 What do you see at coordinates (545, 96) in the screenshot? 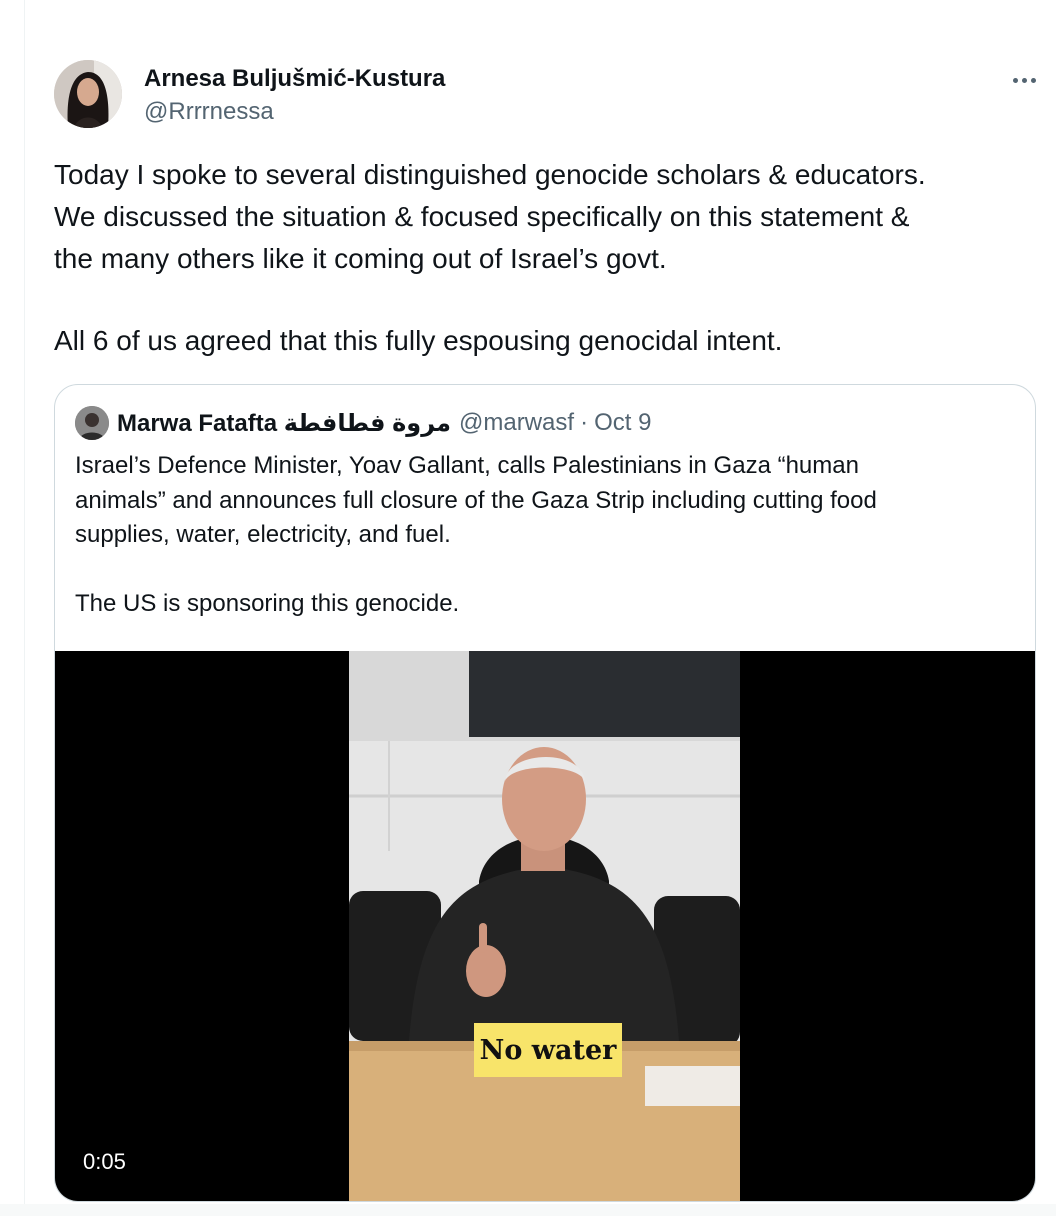
I see `tweet-header: Arnesa Buljušmić-Kustura @Rrrrnessa` at bounding box center [545, 96].